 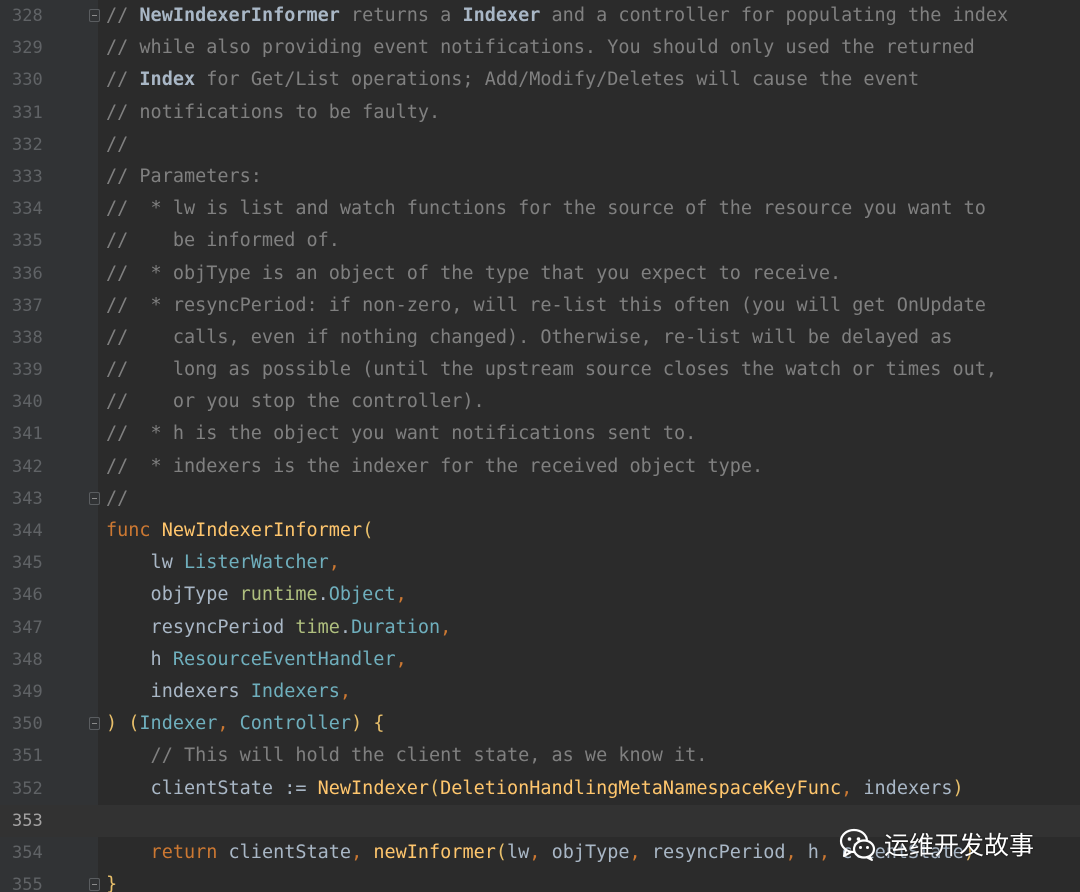 What do you see at coordinates (362, 595) in the screenshot?
I see `code-token: Object` at bounding box center [362, 595].